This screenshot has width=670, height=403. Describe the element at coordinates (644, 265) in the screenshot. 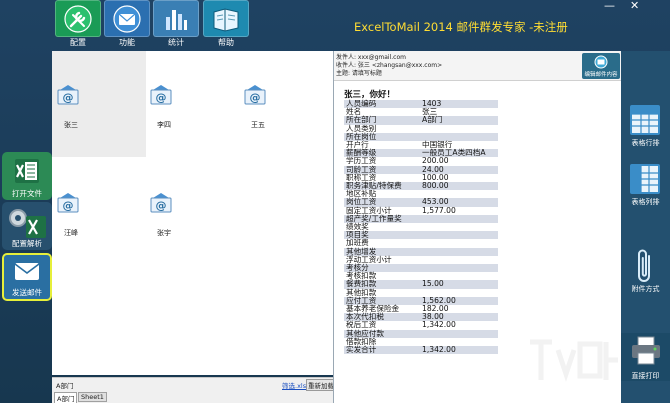

I see `paperclip-icon` at that location.